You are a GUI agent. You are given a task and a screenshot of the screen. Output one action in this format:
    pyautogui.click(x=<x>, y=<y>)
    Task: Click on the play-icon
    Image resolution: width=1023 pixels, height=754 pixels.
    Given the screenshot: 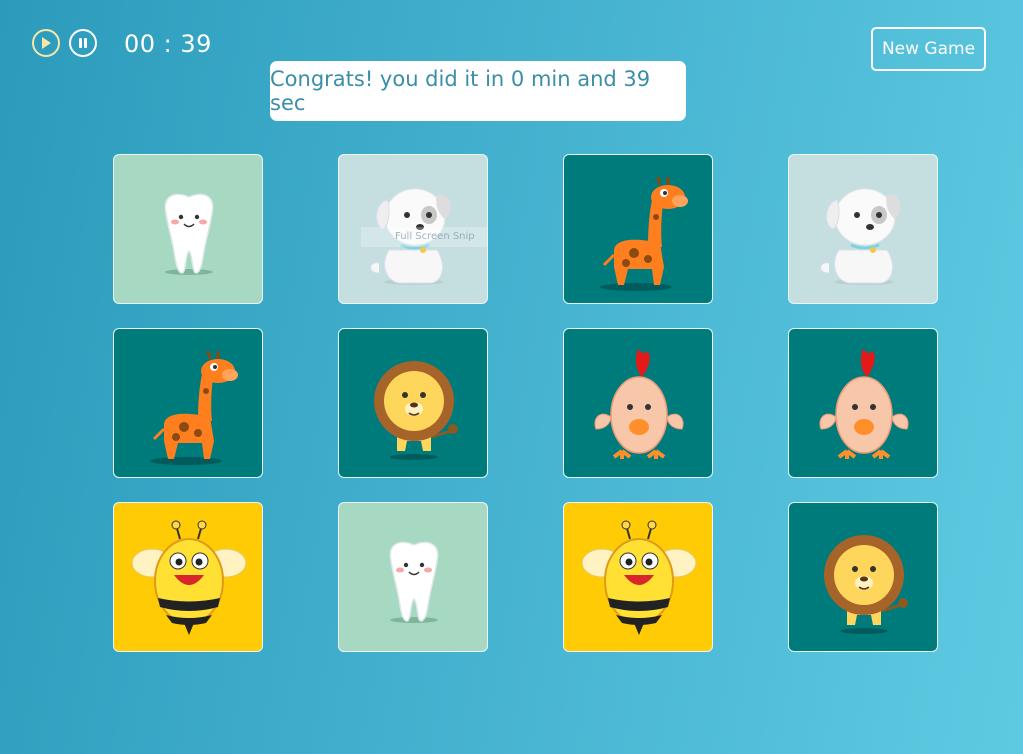 What is the action you would take?
    pyautogui.click(x=46, y=43)
    